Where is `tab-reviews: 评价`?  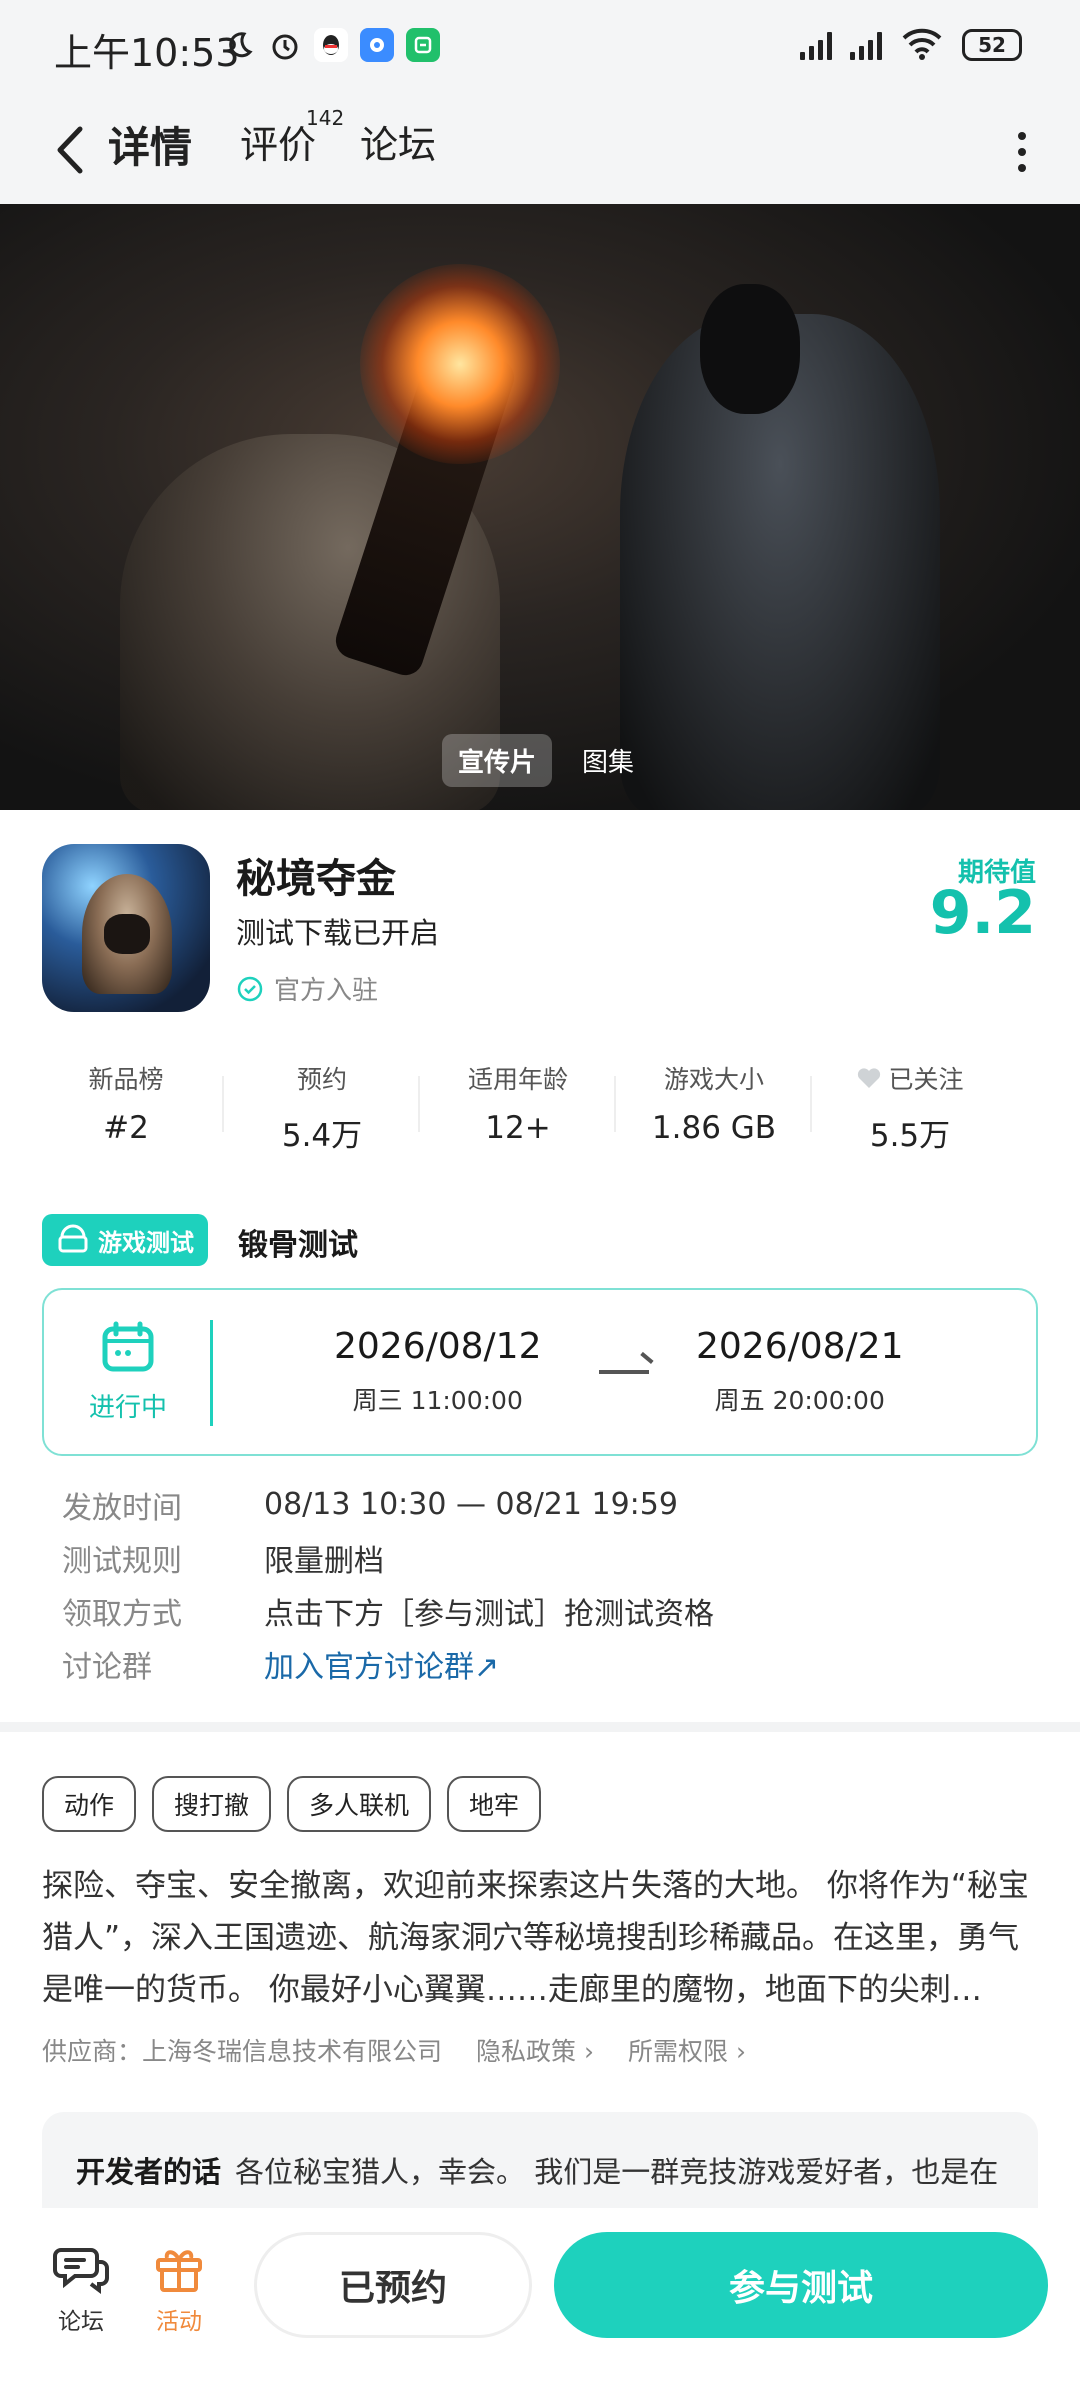
tab-reviews: 评价 is located at coordinates (278, 141).